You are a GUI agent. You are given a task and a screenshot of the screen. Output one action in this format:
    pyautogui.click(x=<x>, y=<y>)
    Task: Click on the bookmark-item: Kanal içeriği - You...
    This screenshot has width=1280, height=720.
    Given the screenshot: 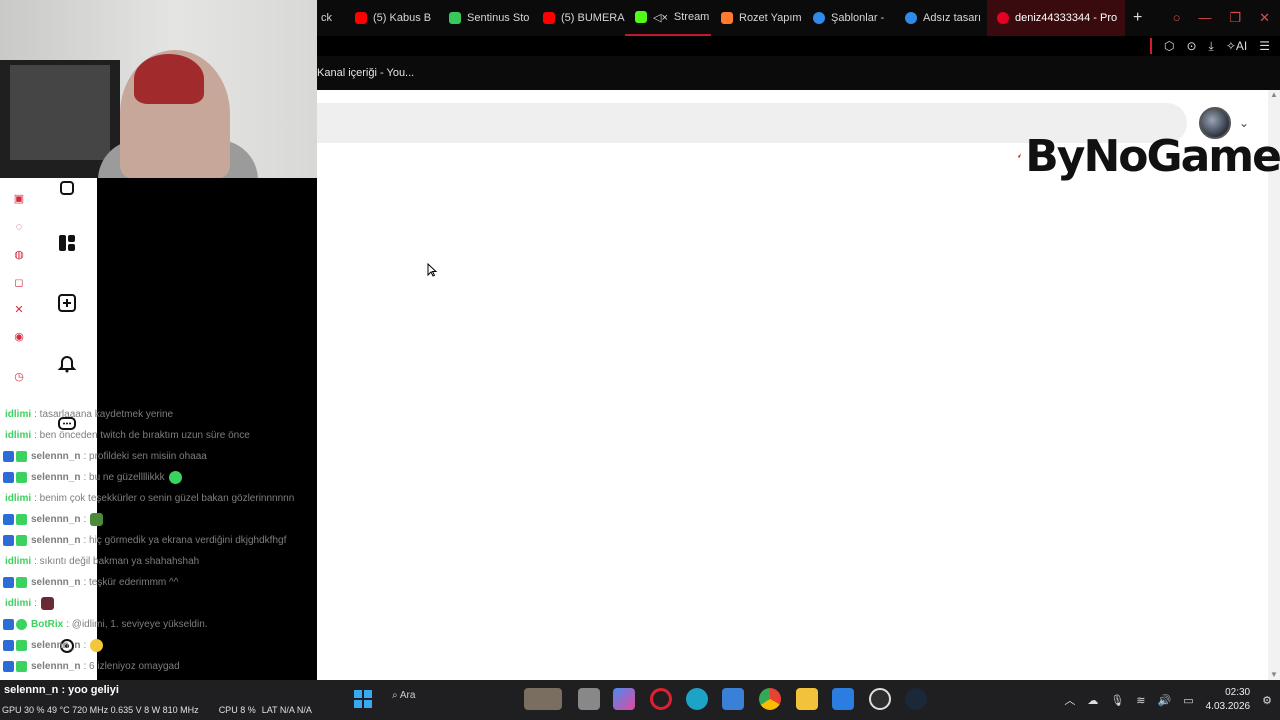 What is the action you would take?
    pyautogui.click(x=365, y=73)
    